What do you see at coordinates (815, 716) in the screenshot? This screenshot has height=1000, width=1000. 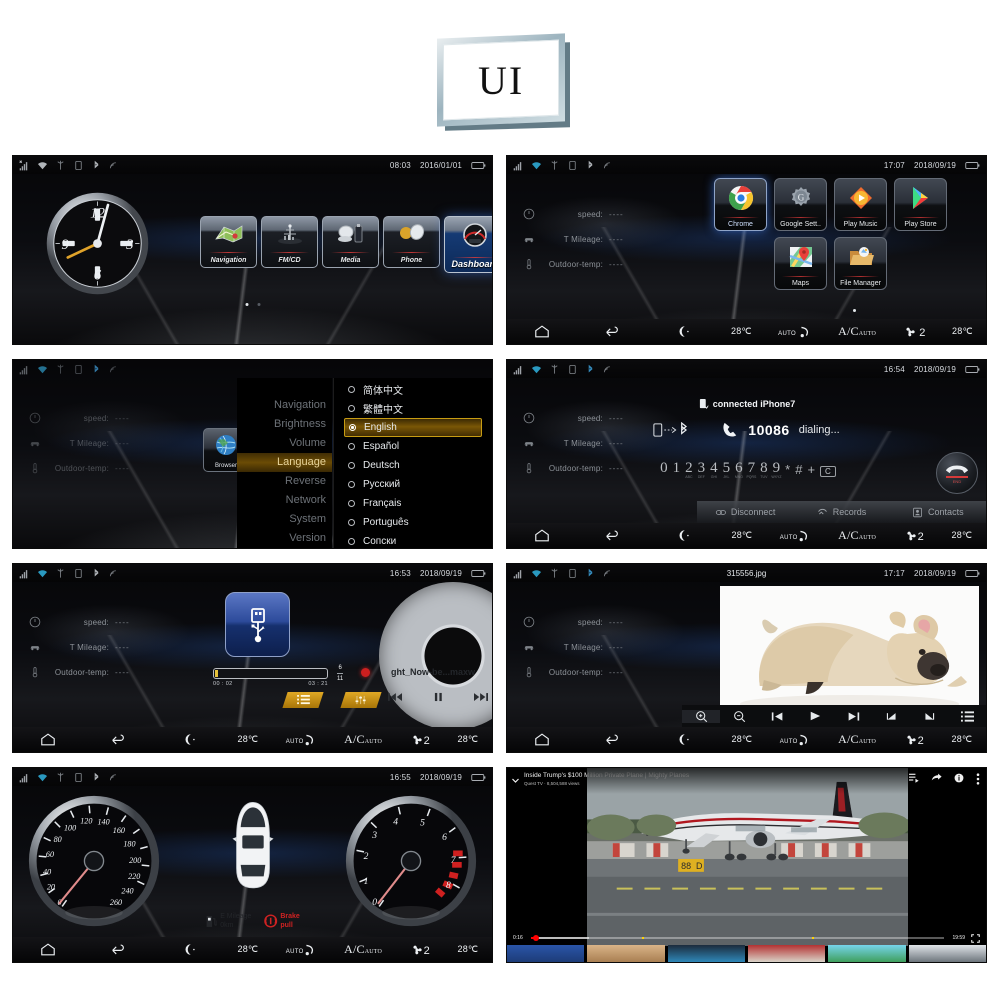 I see `slideshow-play-button` at bounding box center [815, 716].